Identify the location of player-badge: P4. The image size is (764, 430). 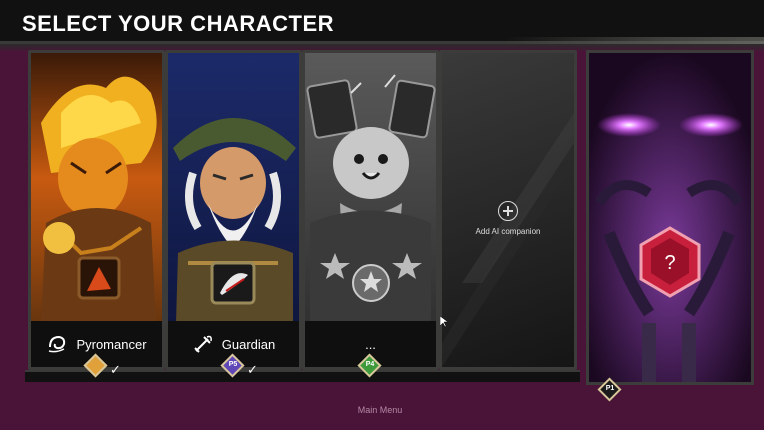
(369, 365).